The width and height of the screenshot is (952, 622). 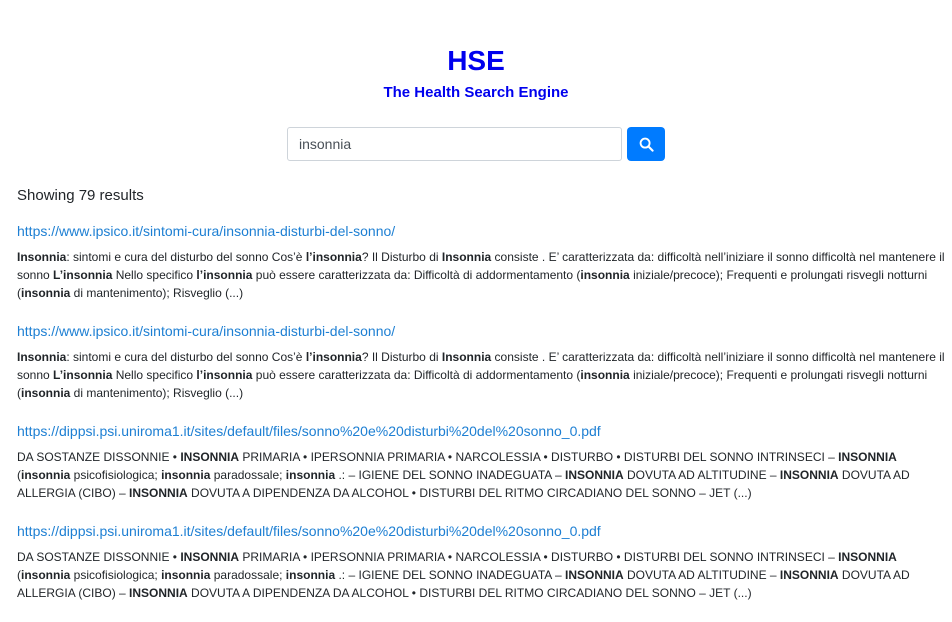 I want to click on brand-title: HSE, so click(x=476, y=60).